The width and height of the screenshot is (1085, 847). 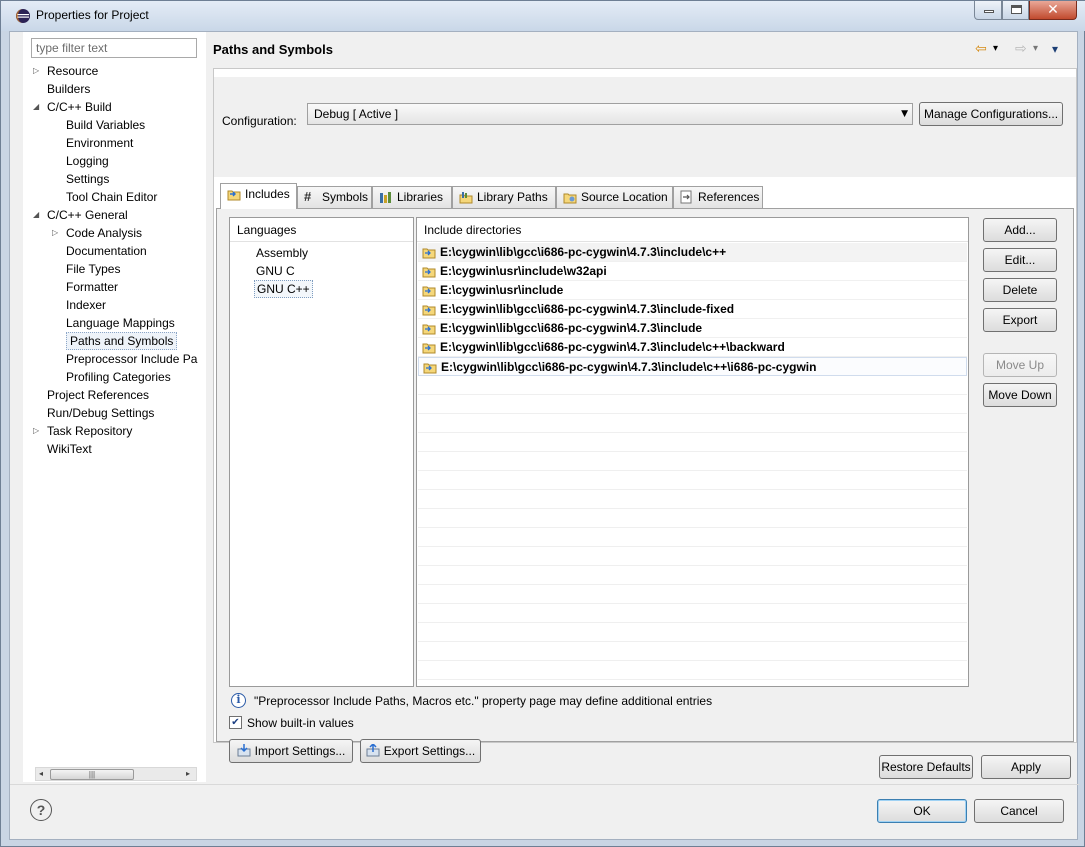 What do you see at coordinates (80, 215) in the screenshot?
I see `nav-item: ◢ C/C++ General` at bounding box center [80, 215].